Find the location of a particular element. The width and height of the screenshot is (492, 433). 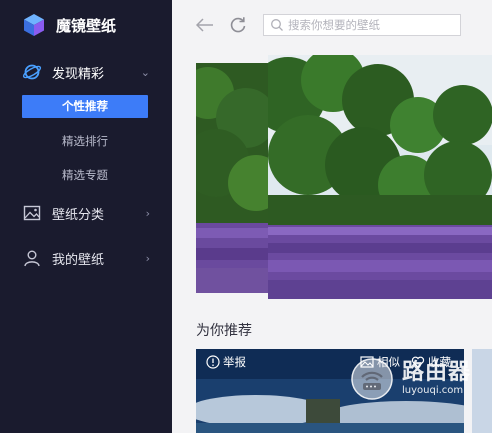

wallpaper-card-next is located at coordinates (482, 391).